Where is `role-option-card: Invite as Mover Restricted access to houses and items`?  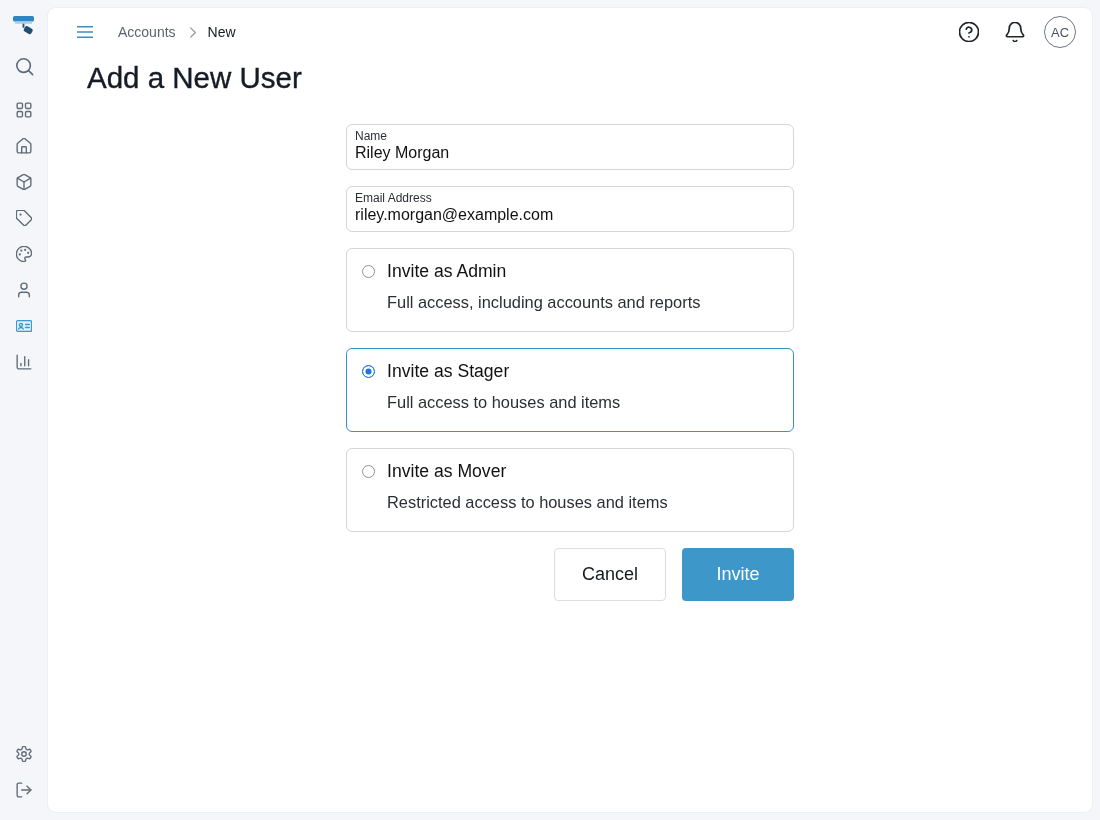 role-option-card: Invite as Mover Restricted access to houses and items is located at coordinates (570, 490).